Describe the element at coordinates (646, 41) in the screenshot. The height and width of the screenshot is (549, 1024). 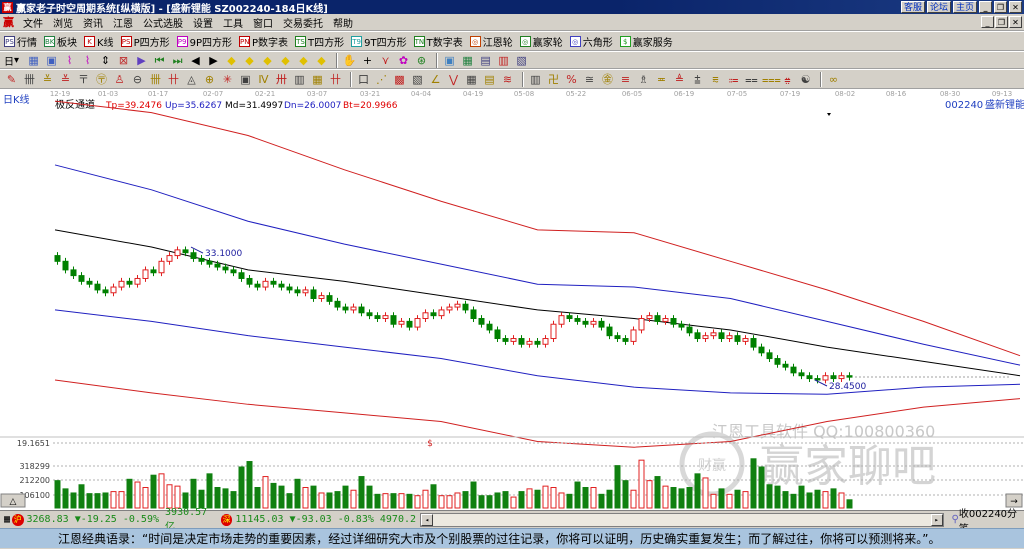
I see `toolbar-button-12: $ 赢家服务` at that location.